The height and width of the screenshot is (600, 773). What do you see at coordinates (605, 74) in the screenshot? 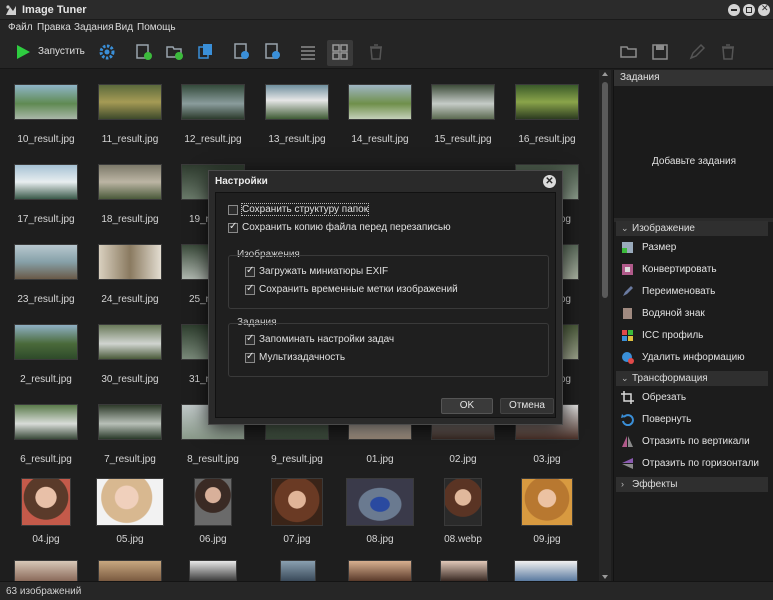
I see `scroll-up-icon` at bounding box center [605, 74].